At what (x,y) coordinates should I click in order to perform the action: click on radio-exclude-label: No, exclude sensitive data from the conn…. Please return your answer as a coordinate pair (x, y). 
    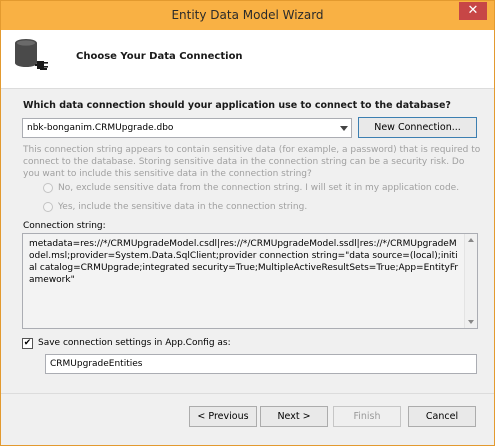
    Looking at the image, I should click on (259, 188).